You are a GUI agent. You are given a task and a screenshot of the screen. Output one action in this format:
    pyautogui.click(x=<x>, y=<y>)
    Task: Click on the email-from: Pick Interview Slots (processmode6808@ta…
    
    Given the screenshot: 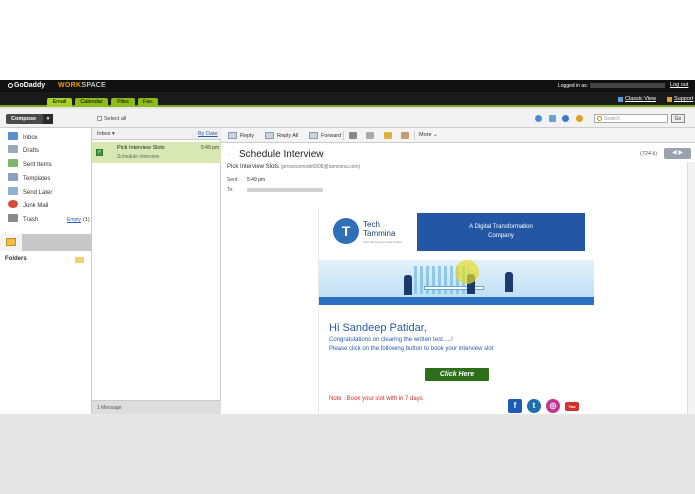 What is the action you would take?
    pyautogui.click(x=293, y=167)
    